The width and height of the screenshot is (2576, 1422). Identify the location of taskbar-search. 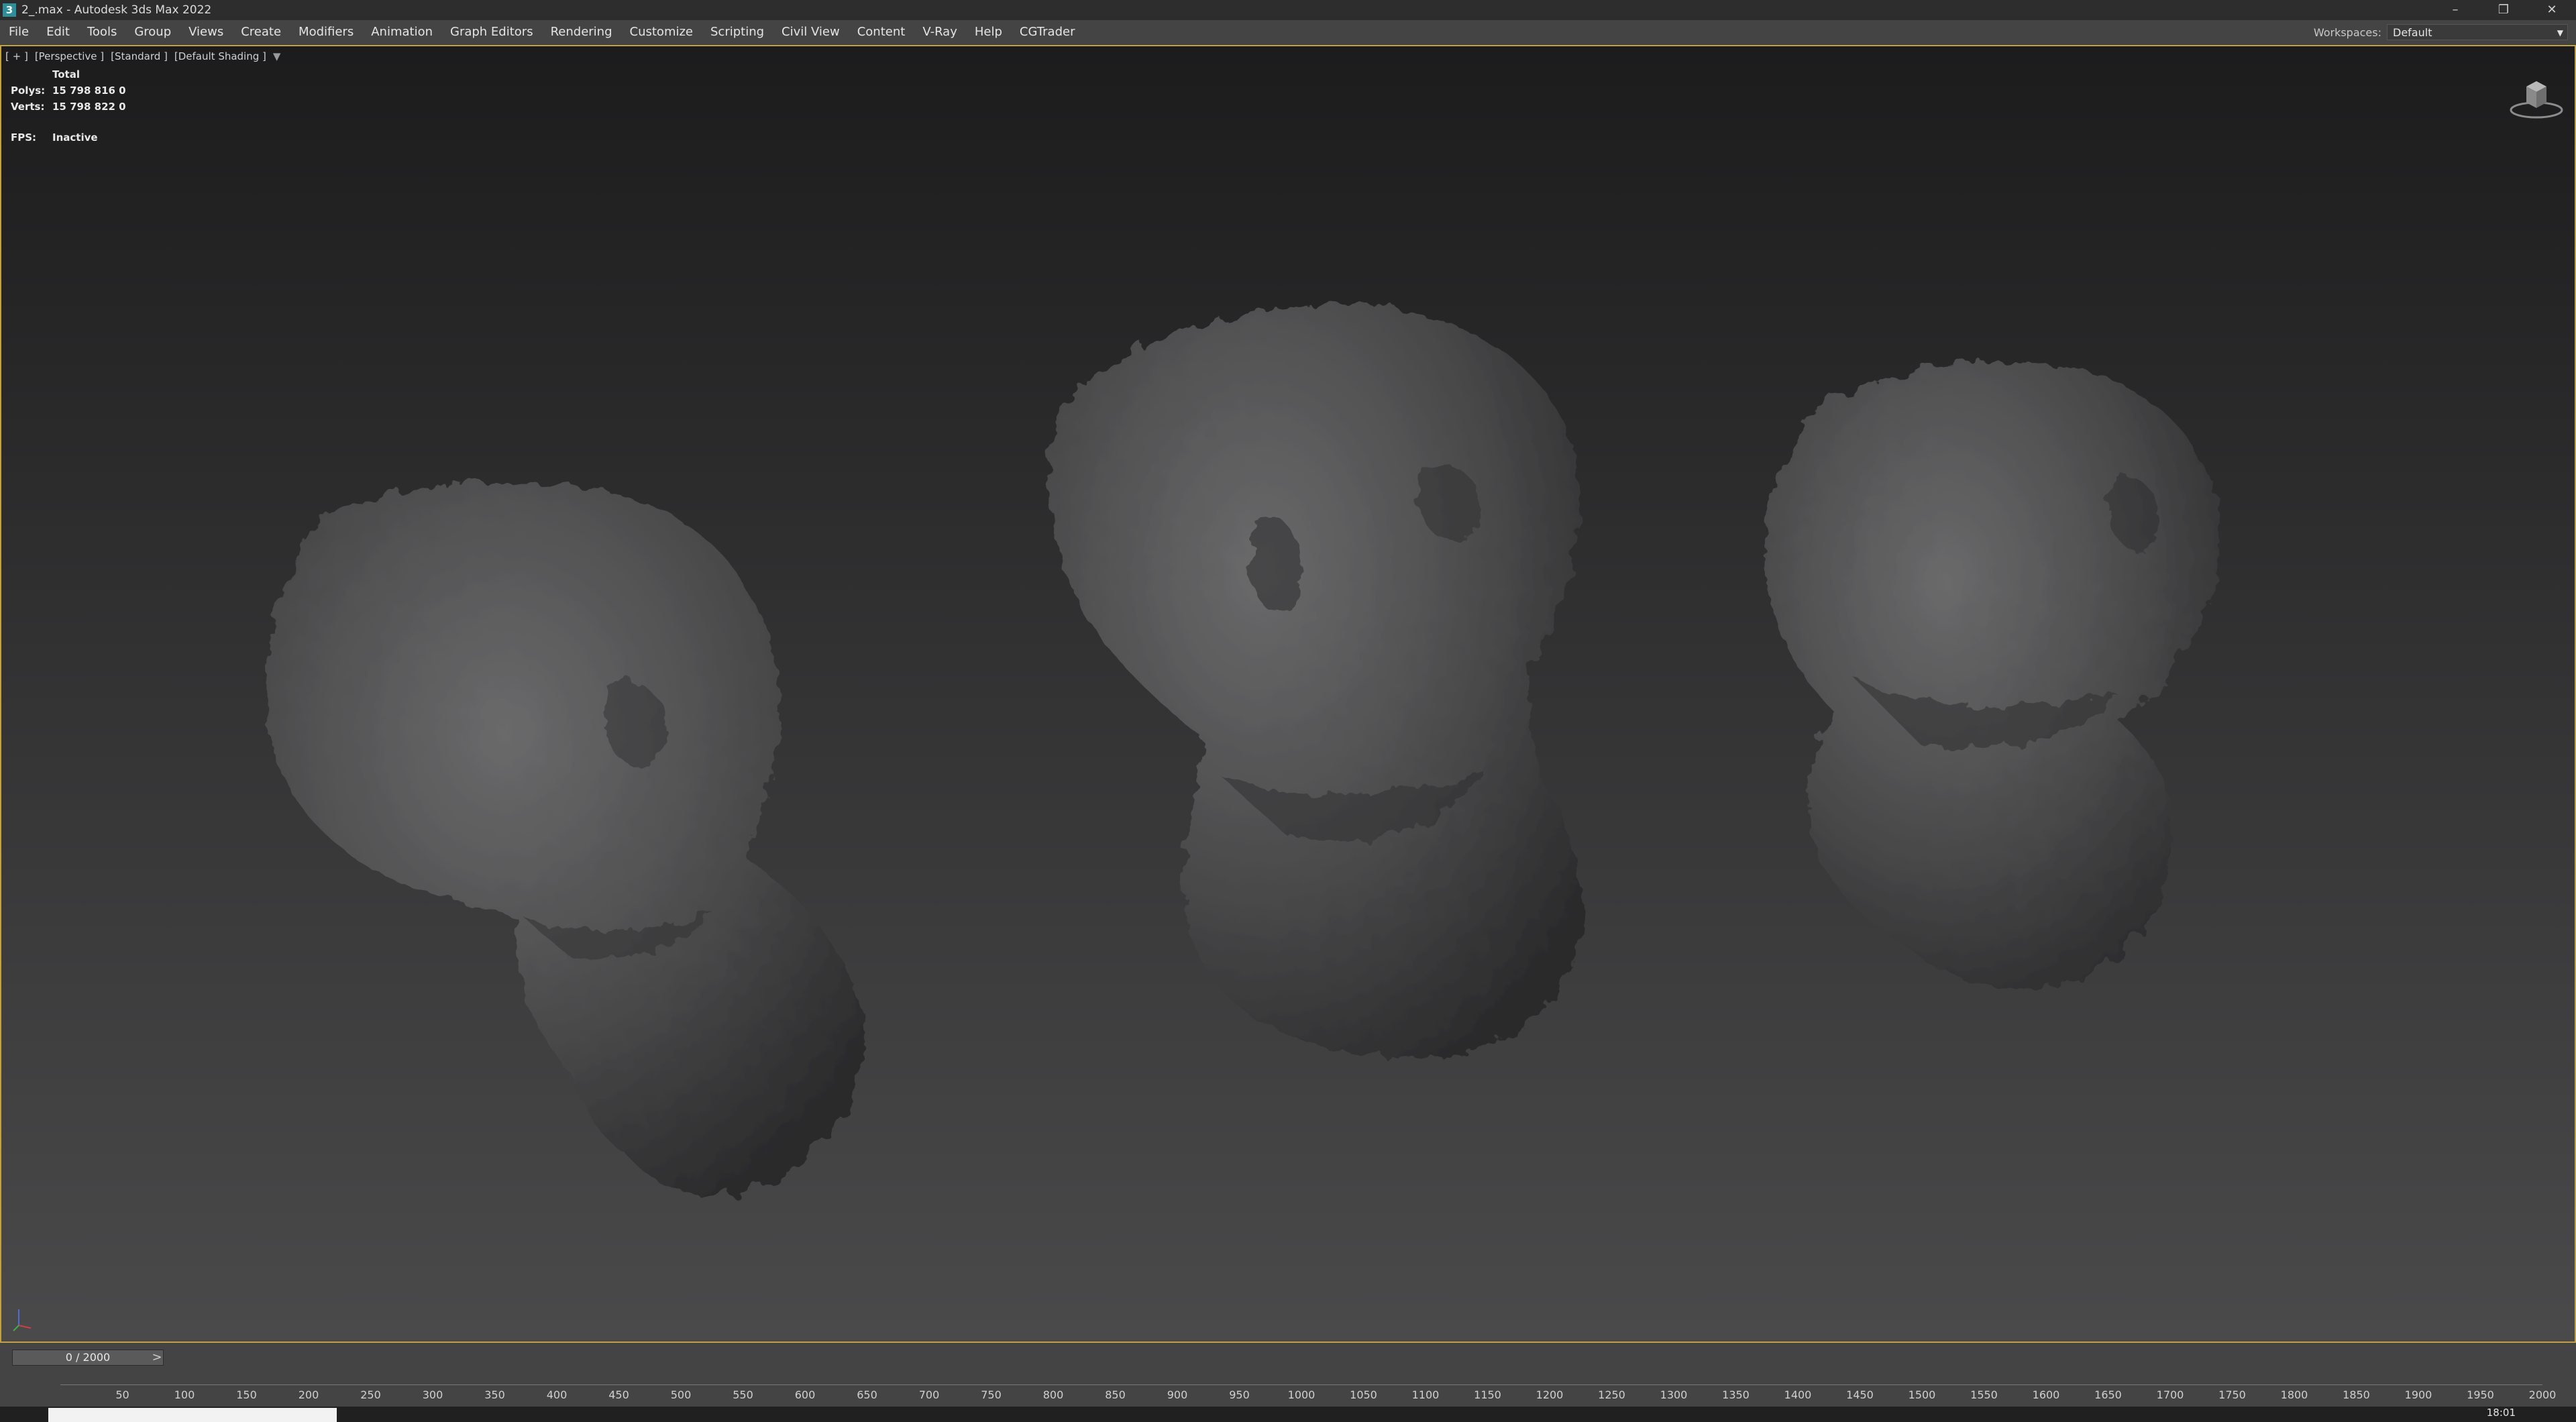
(192, 1415).